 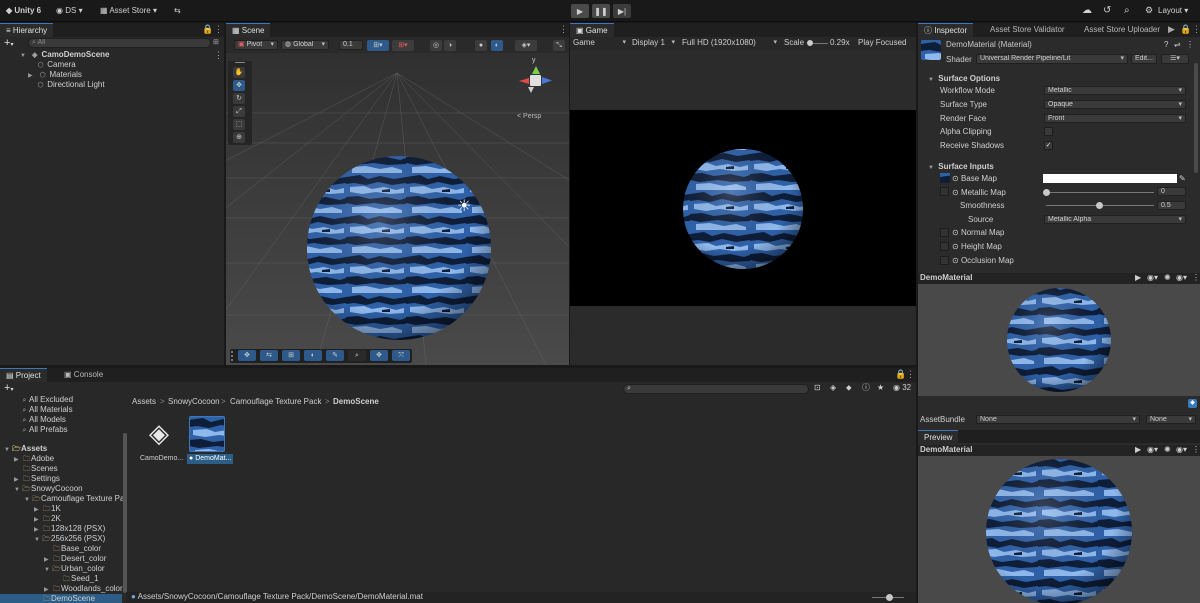 I want to click on preview-background-icon: ◉▾, so click(x=1181, y=278).